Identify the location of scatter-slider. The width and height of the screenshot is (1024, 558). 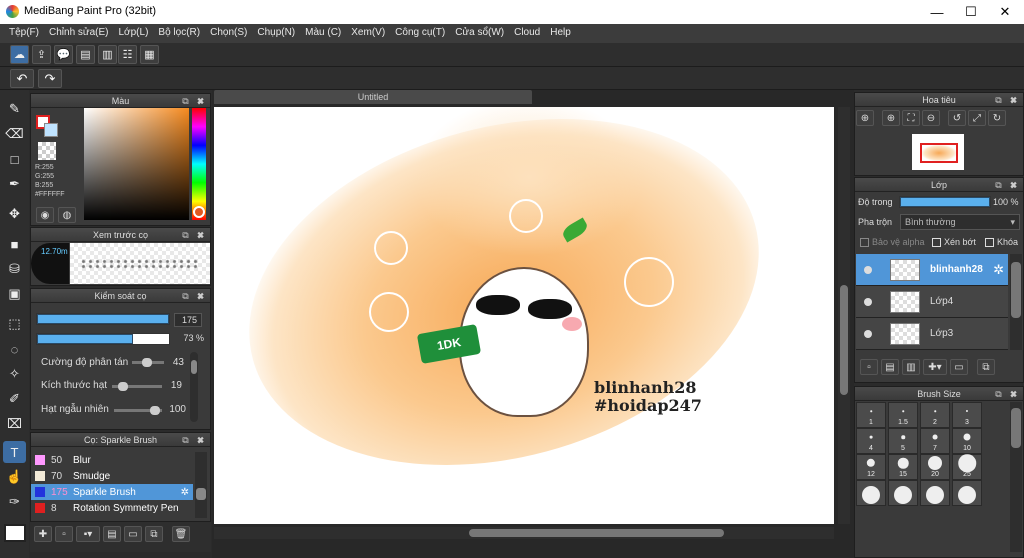
(148, 362).